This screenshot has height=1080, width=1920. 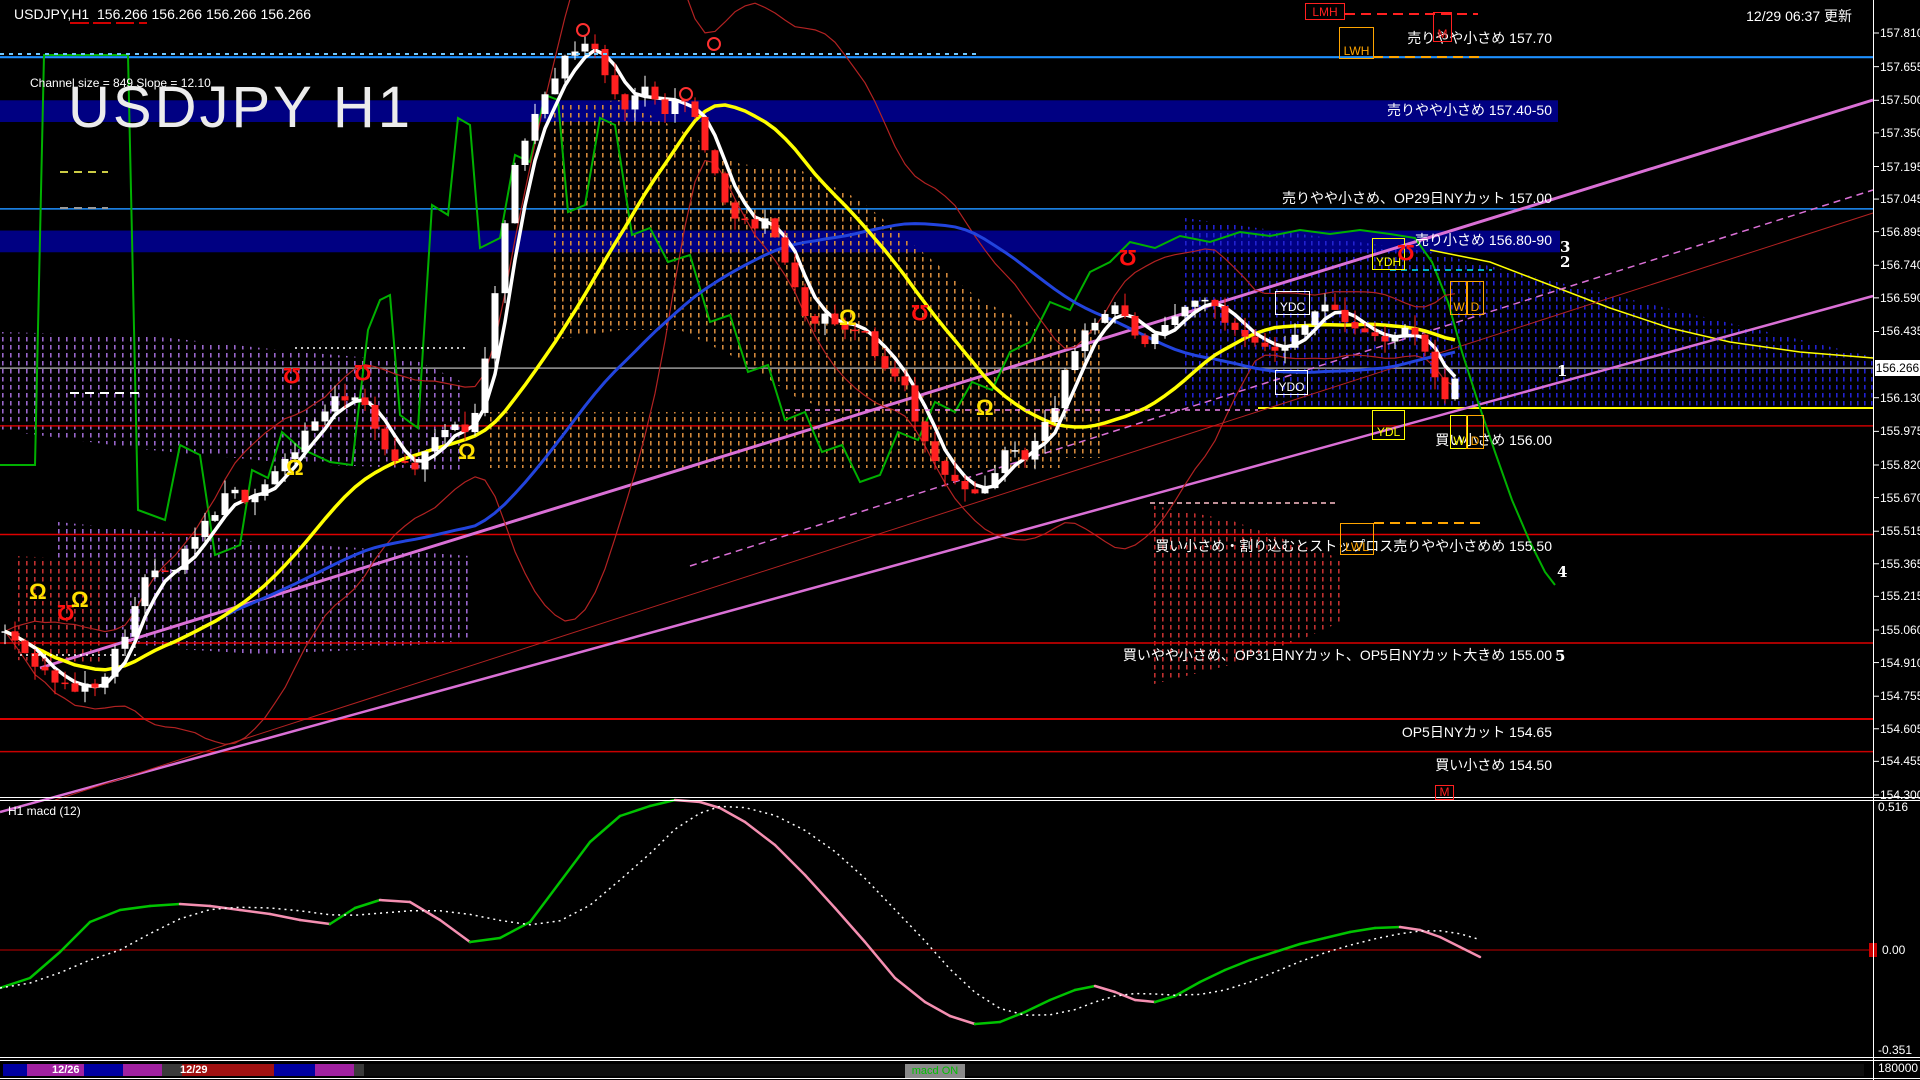 I want to click on pivot-box-label: YDC, so click(x=1292, y=307).